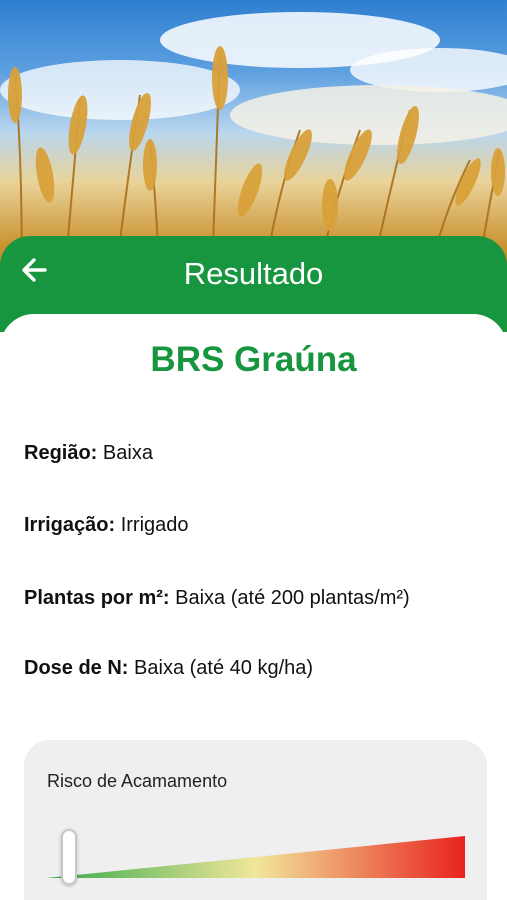 Image resolution: width=507 pixels, height=900 pixels. What do you see at coordinates (70, 525) in the screenshot?
I see `info-label: Irrigação:` at bounding box center [70, 525].